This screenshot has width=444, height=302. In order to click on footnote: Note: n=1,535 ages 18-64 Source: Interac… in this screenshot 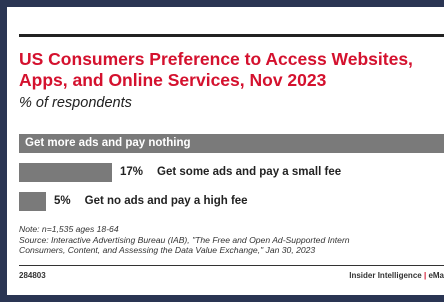, I will do `click(231, 240)`.